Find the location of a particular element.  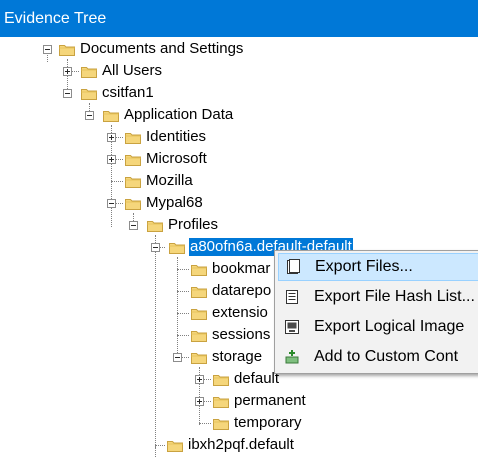

tree-node-application-data: Application Data is located at coordinates (158, 115).